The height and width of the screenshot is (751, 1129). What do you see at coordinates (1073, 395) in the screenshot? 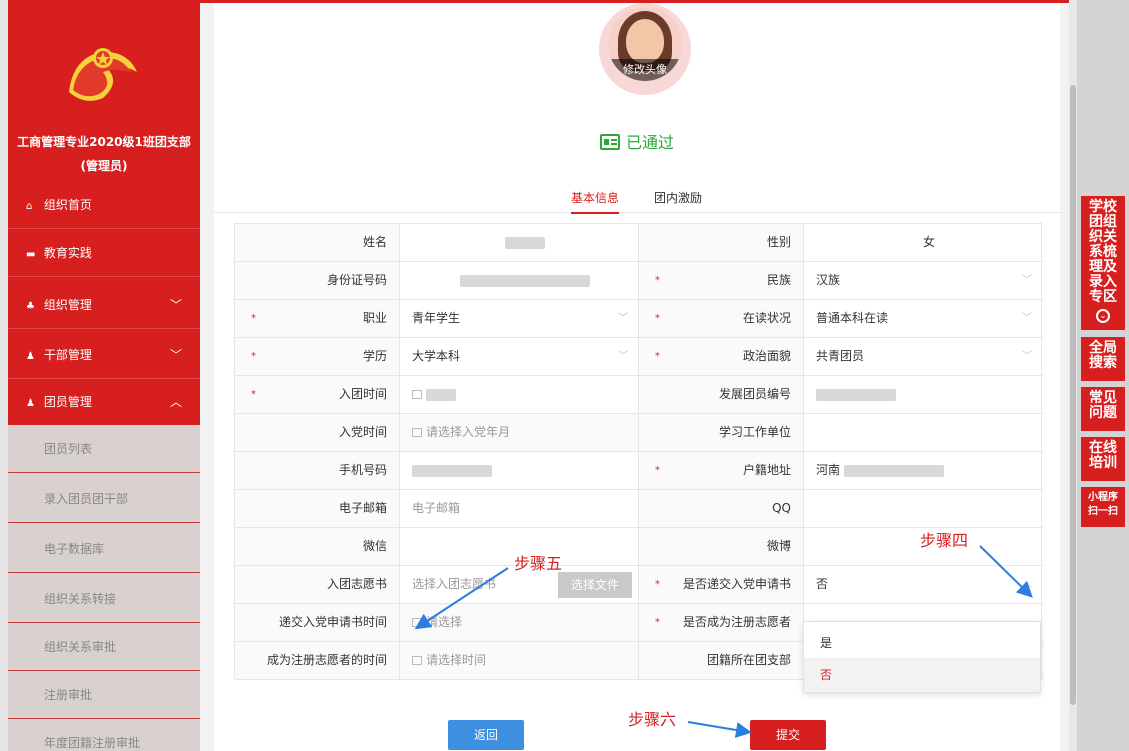
I see `scrollbar-thumb` at bounding box center [1073, 395].